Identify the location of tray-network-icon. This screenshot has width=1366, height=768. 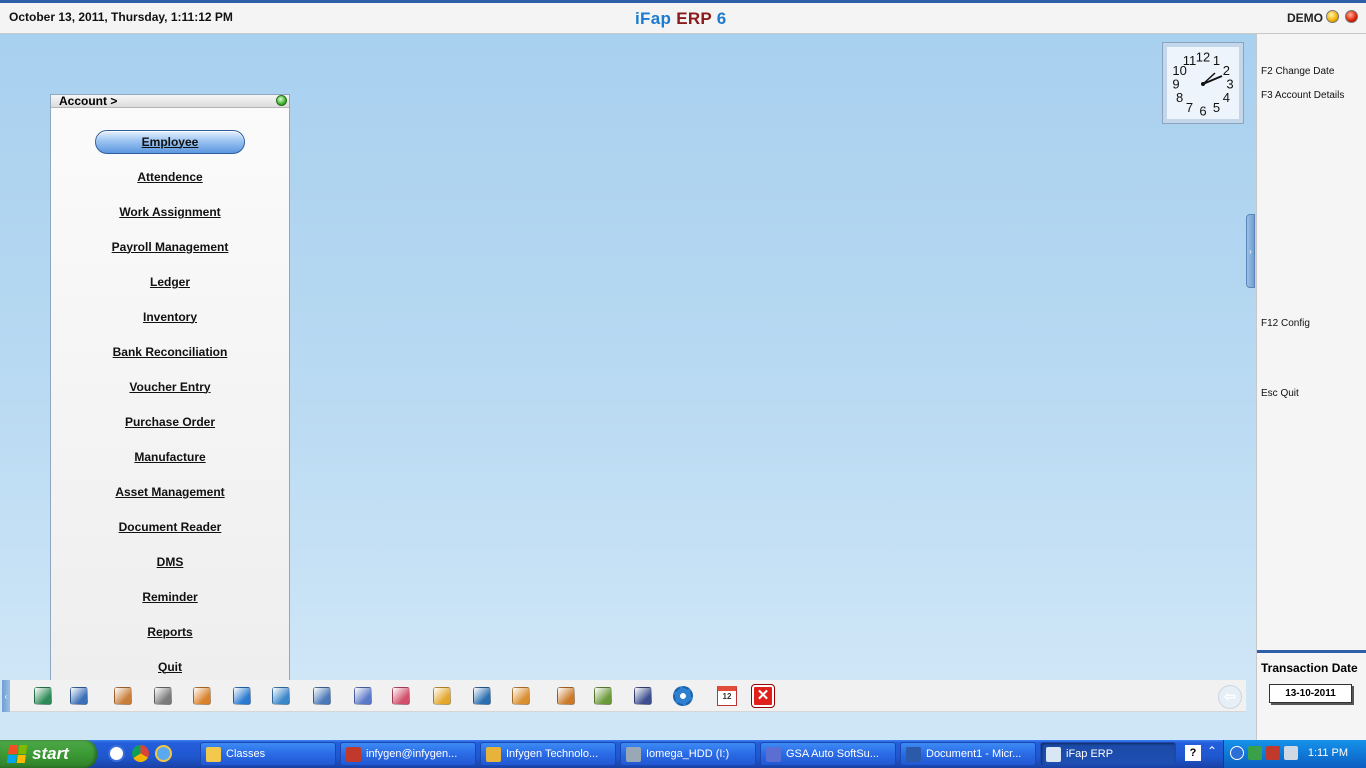
(1291, 753).